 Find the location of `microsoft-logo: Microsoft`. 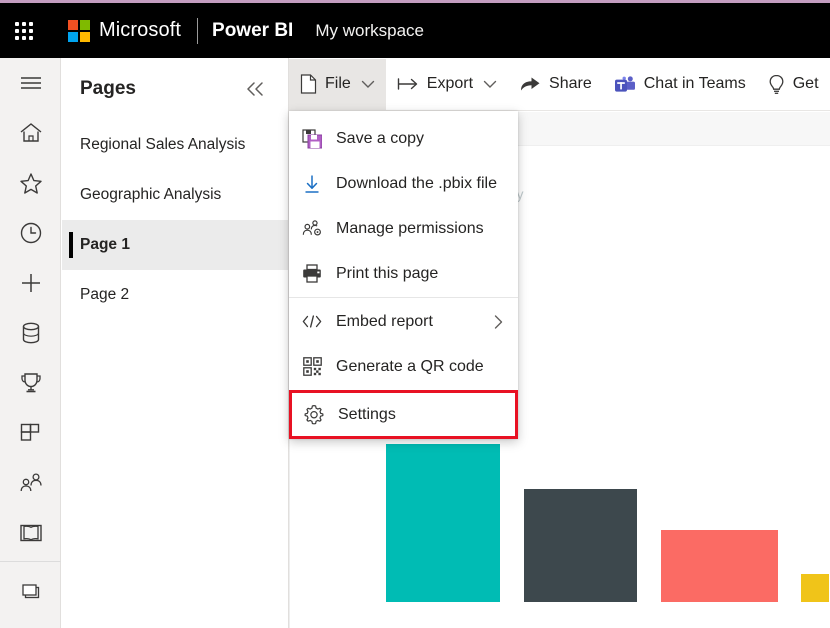

microsoft-logo: Microsoft is located at coordinates (124, 30).